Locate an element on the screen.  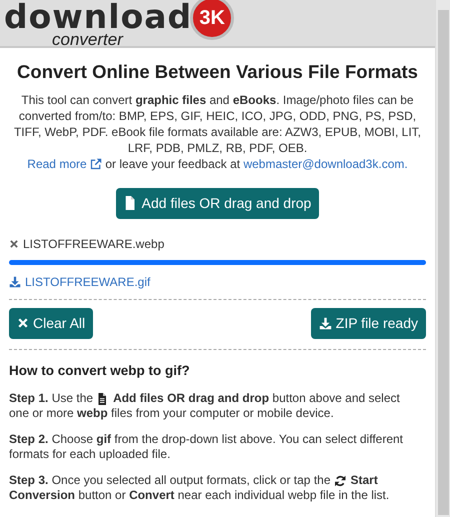
step-text: formats for each uploaded file. is located at coordinates (89, 454).